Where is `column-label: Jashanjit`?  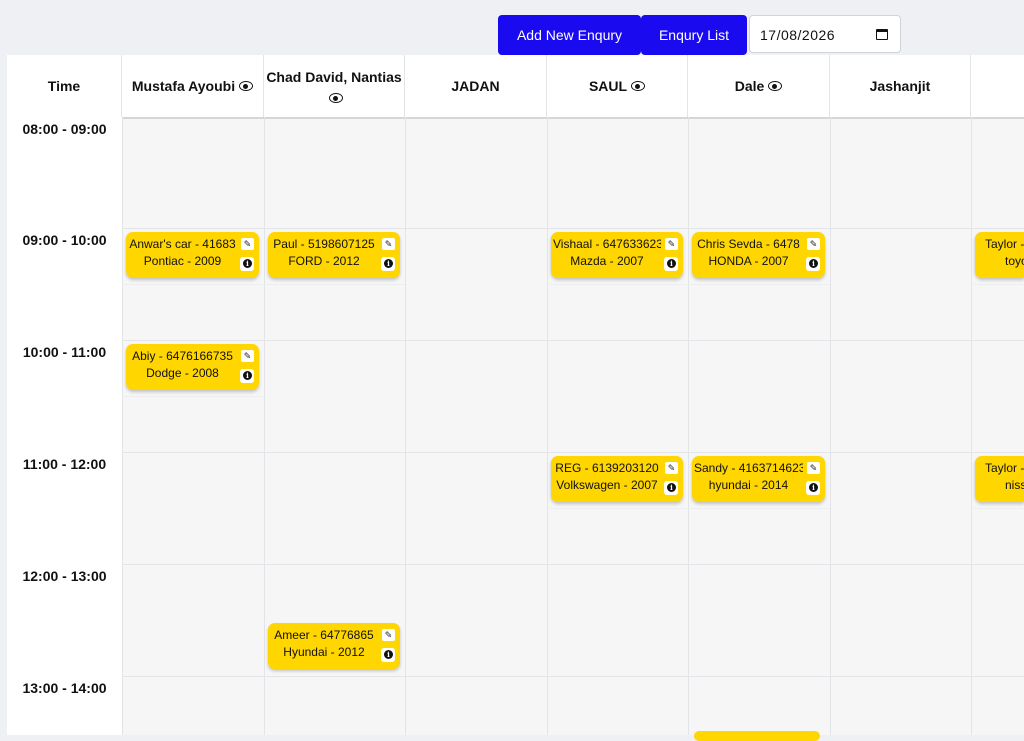 column-label: Jashanjit is located at coordinates (900, 86).